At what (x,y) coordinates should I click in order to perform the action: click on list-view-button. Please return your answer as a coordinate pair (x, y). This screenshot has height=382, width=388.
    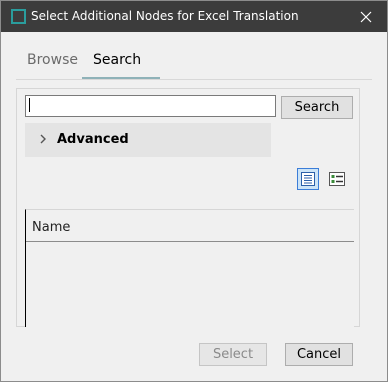
    Looking at the image, I should click on (308, 179).